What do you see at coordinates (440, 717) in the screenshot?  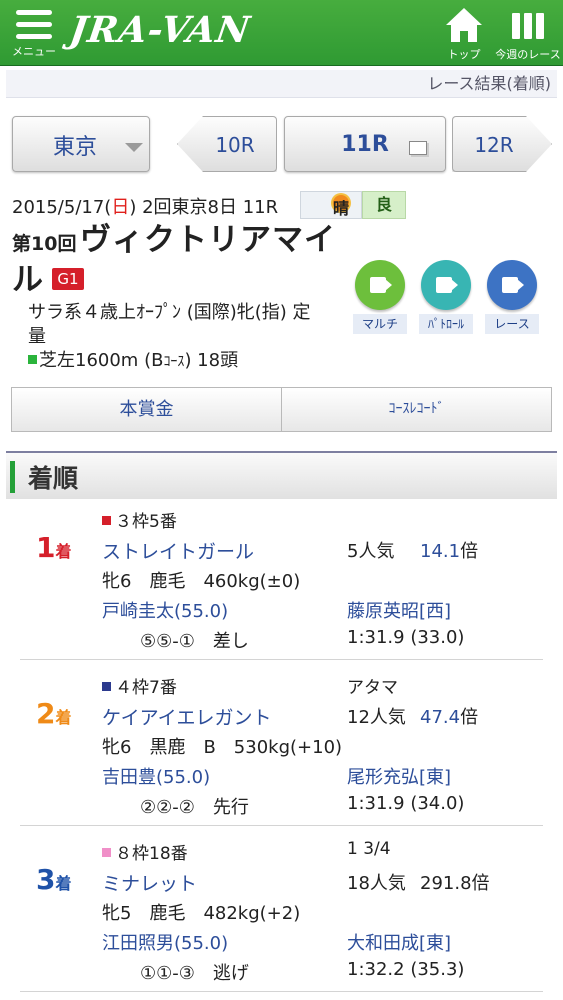 I see `odds-value: 47.4` at bounding box center [440, 717].